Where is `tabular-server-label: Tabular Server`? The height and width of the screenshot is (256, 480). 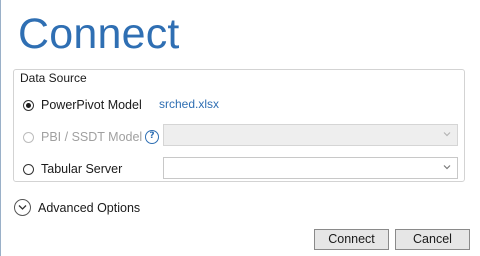
tabular-server-label: Tabular Server is located at coordinates (82, 169).